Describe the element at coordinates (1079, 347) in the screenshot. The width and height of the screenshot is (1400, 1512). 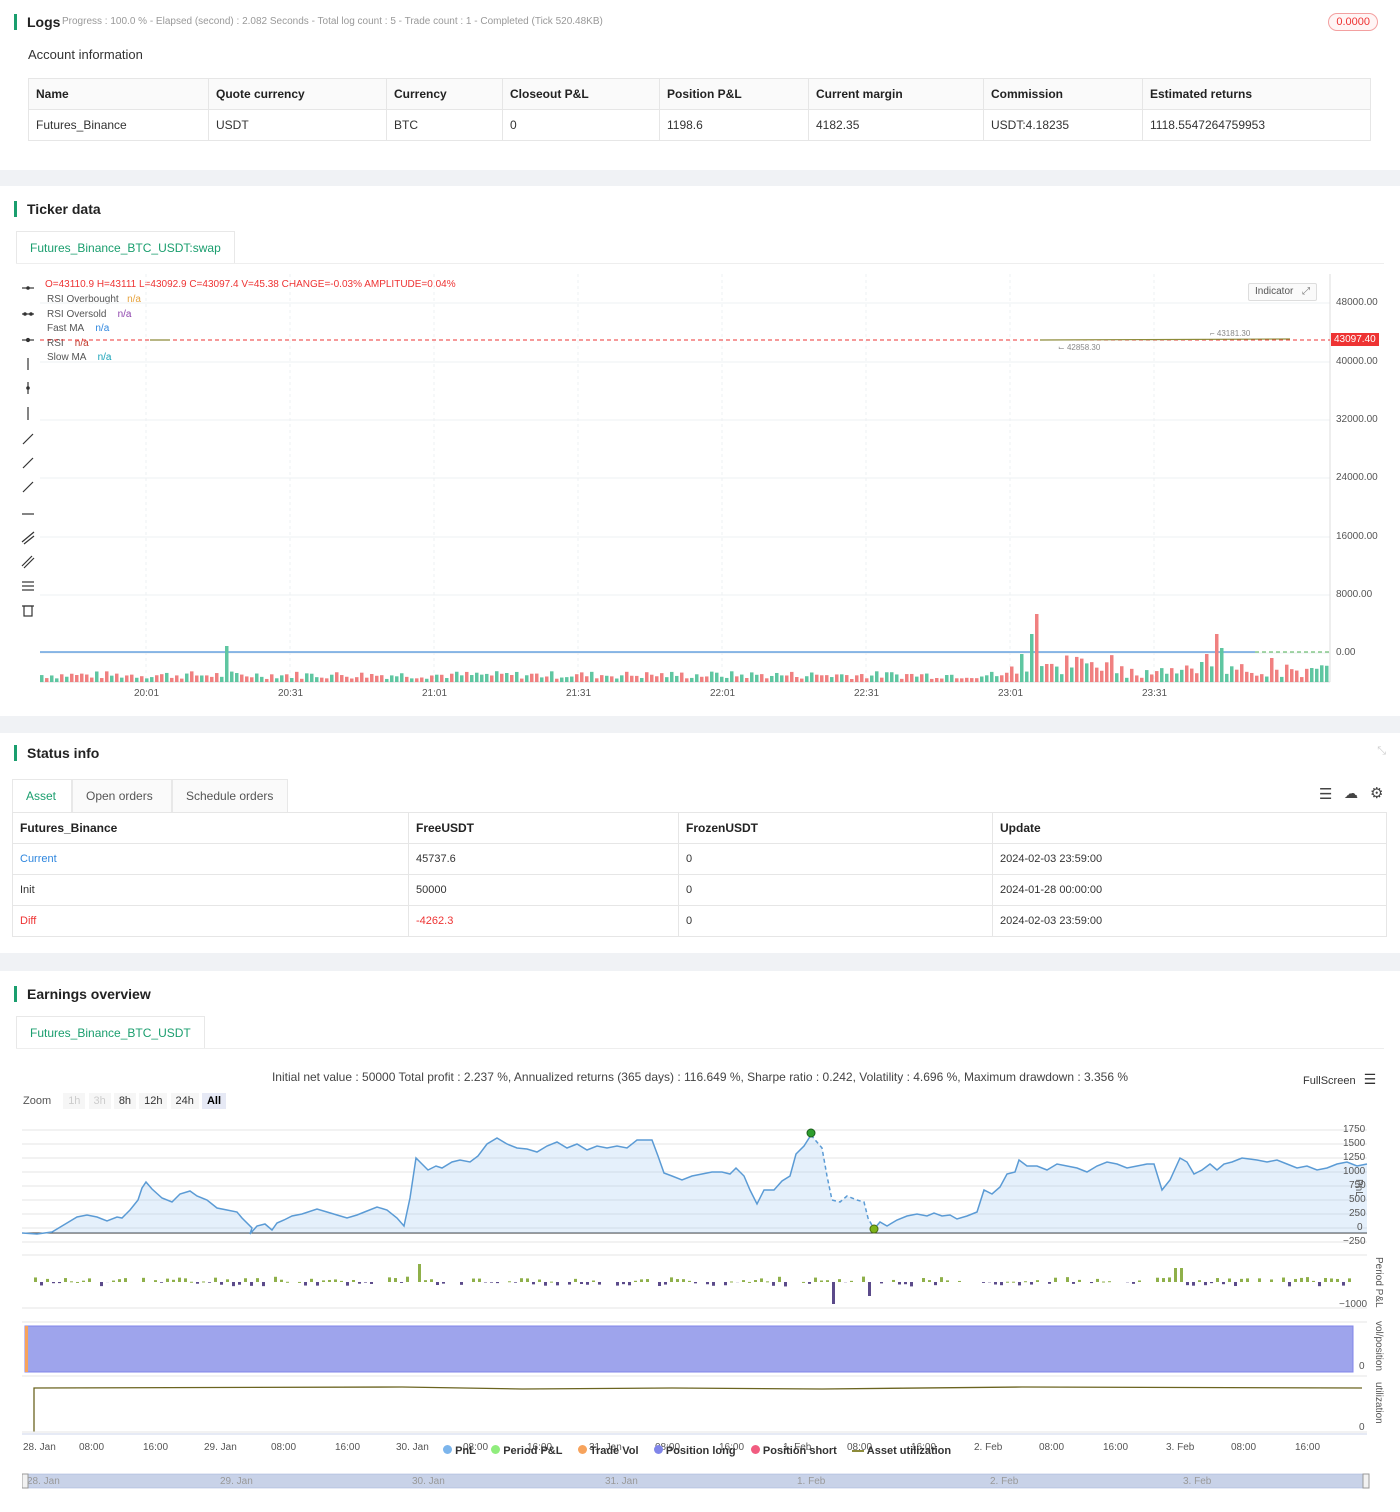
I see `low-marker: ⌙ 42858.30` at that location.